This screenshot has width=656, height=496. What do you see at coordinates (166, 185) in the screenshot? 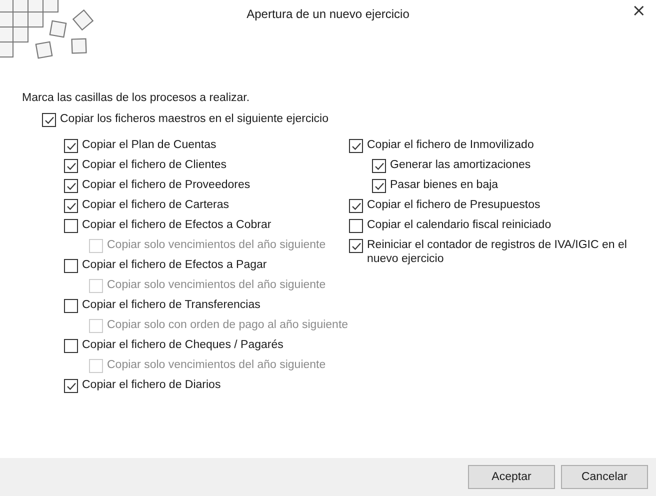
I see `checkbox-label: Copiar el fichero de Proveedores` at bounding box center [166, 185].